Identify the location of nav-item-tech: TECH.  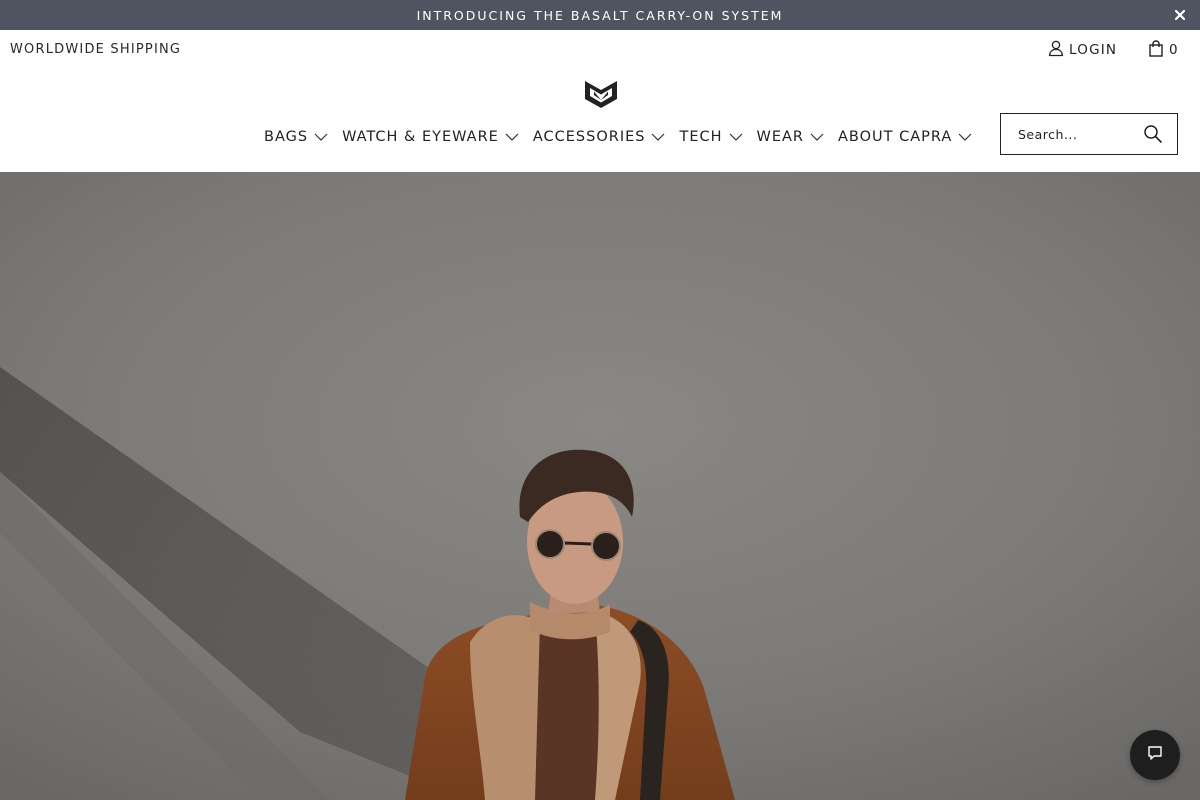
(710, 137).